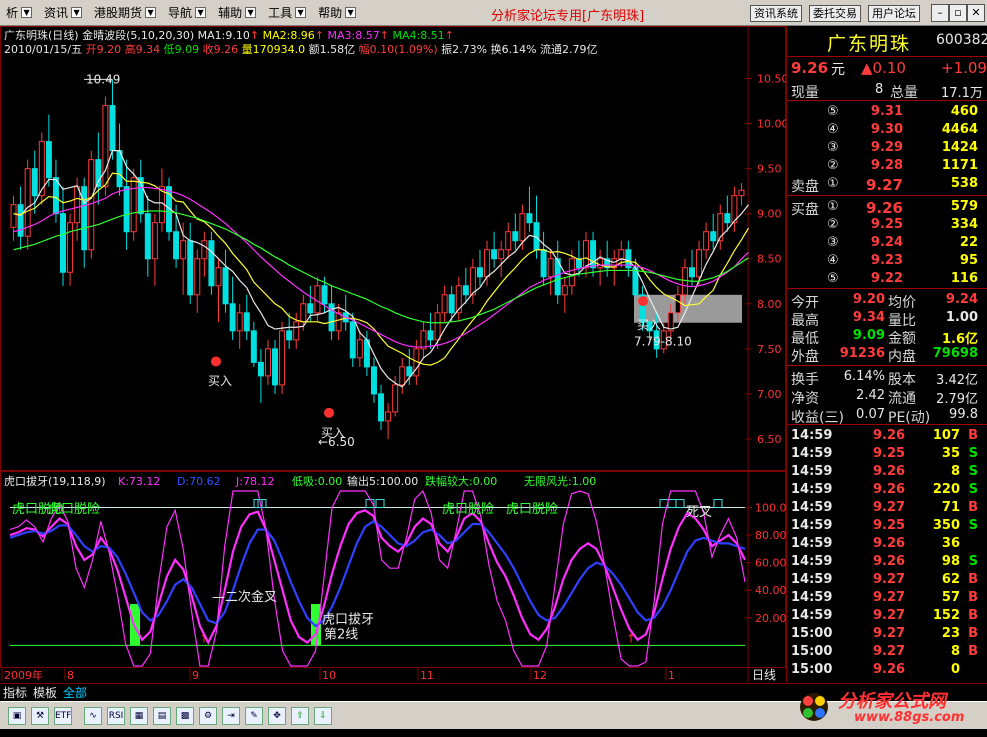 The width and height of the screenshot is (987, 737). Describe the element at coordinates (950, 561) in the screenshot. I see `tick-volume: 98` at that location.